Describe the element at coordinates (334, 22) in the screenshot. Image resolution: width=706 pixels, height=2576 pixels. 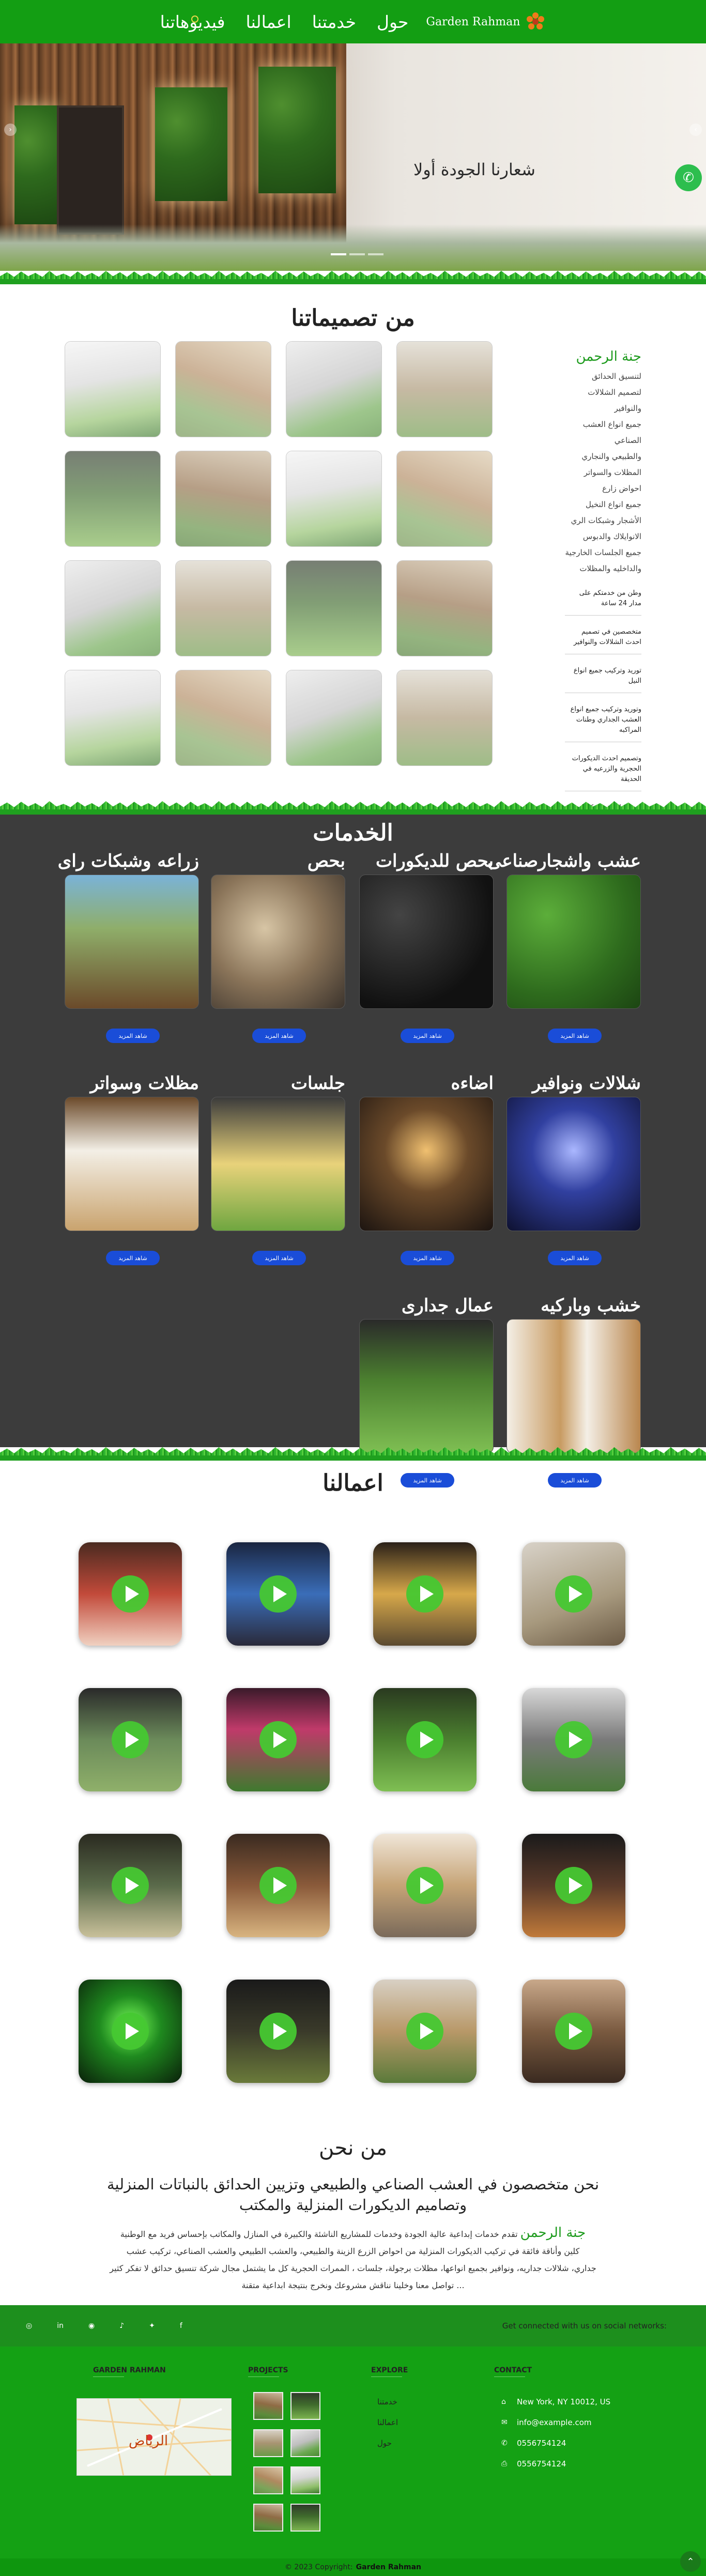
I see `nav-link-services: خدمتنا` at that location.